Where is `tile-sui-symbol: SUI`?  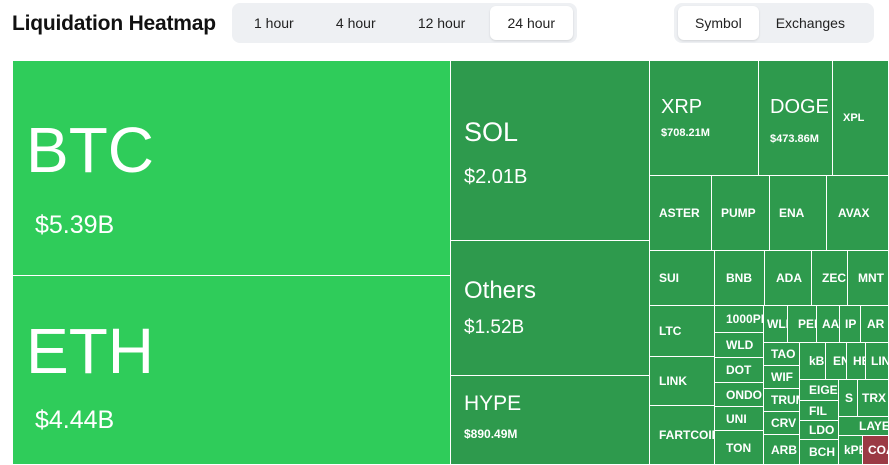 tile-sui-symbol: SUI is located at coordinates (669, 278).